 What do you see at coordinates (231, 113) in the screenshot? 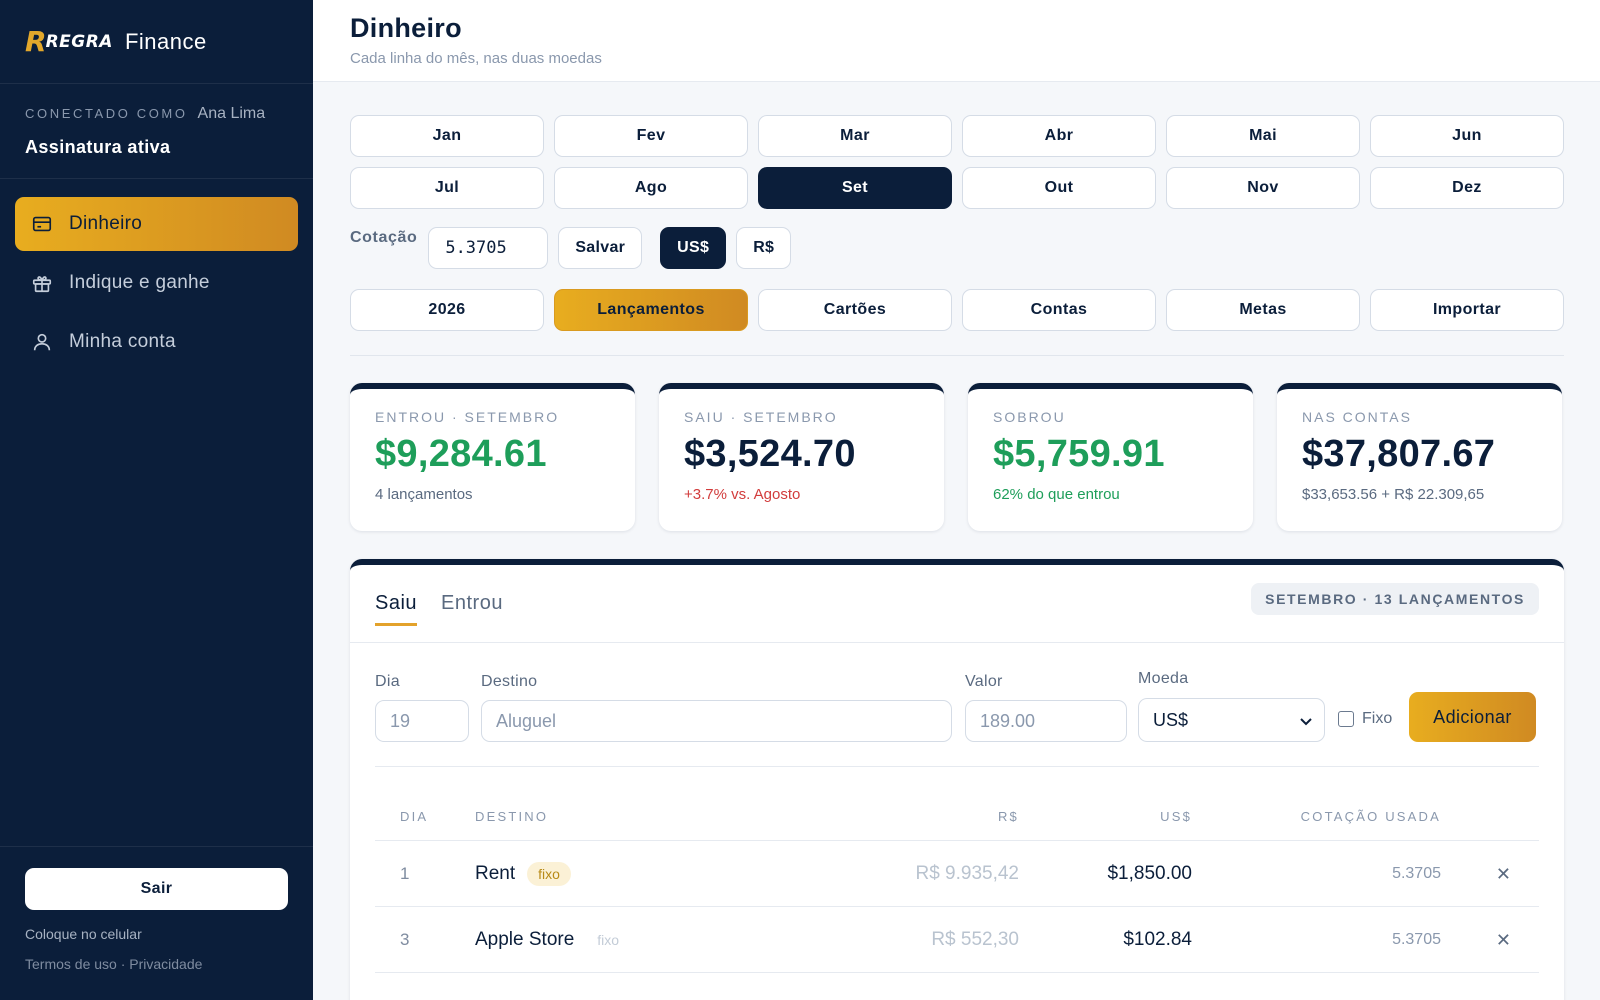
I see `user-name: Ana Lima` at bounding box center [231, 113].